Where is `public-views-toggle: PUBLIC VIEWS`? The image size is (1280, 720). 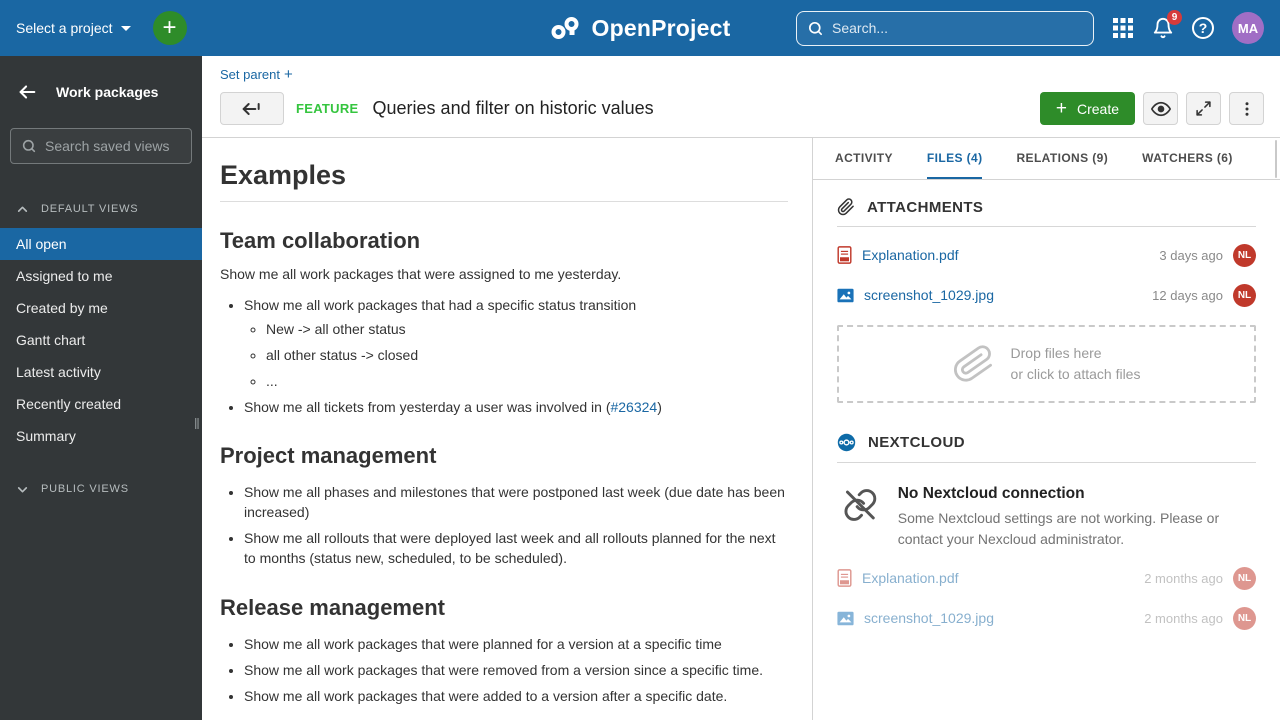
public-views-toggle: PUBLIC VIEWS is located at coordinates (101, 489).